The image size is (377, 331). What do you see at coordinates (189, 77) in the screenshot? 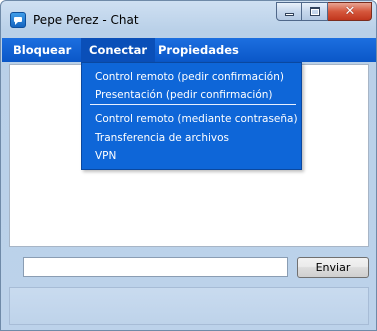
I see `menu-item-remote-control-confirm: Control remoto (pedir confirmación)` at bounding box center [189, 77].